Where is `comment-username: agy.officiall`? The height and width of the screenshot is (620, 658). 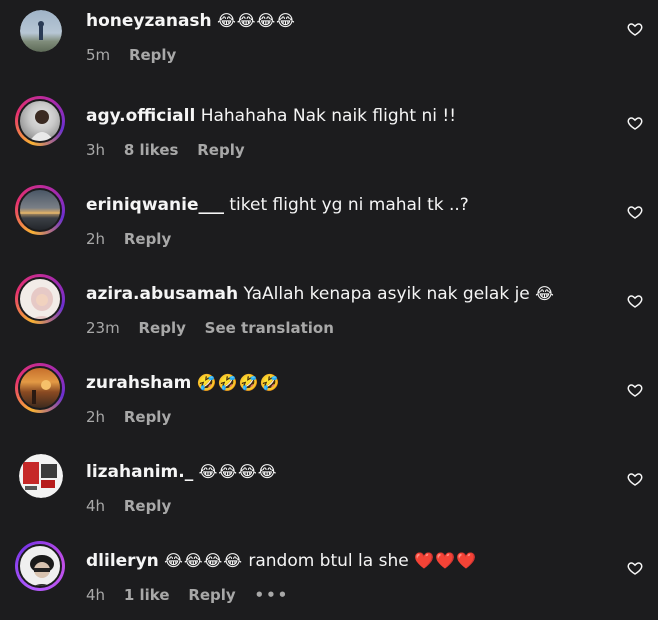
comment-username: agy.officiall is located at coordinates (140, 116).